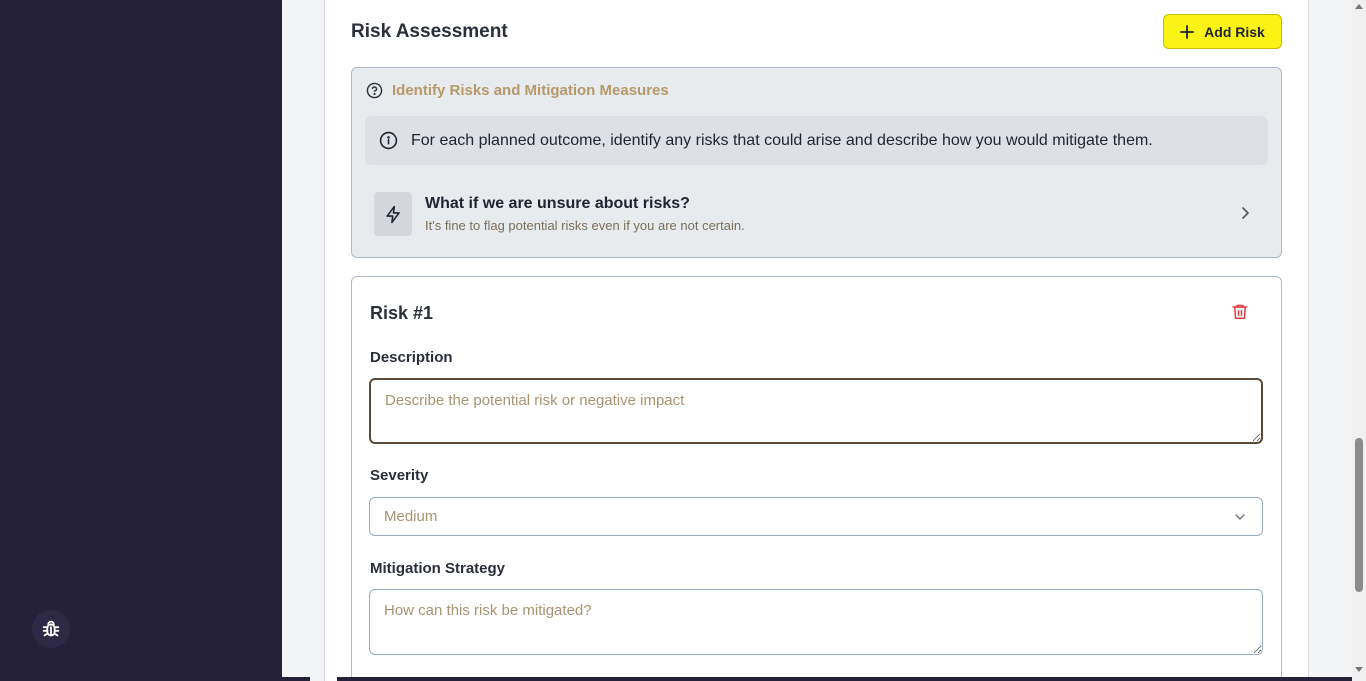 This screenshot has height=681, width=1366. I want to click on lightning-icon, so click(392, 214).